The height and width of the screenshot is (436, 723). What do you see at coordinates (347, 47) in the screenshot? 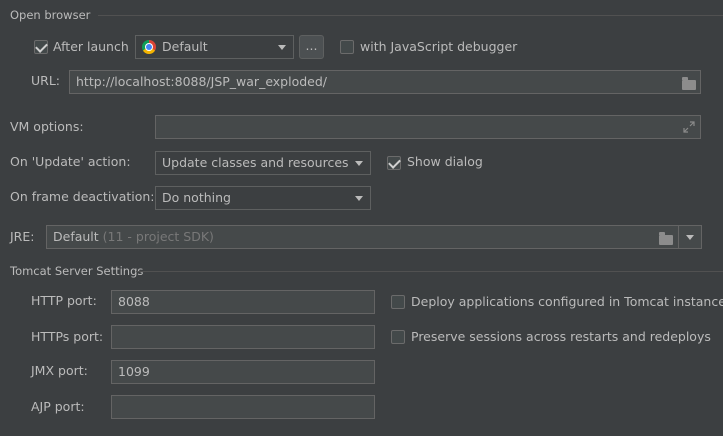
I see `js-debugger-checkbox` at bounding box center [347, 47].